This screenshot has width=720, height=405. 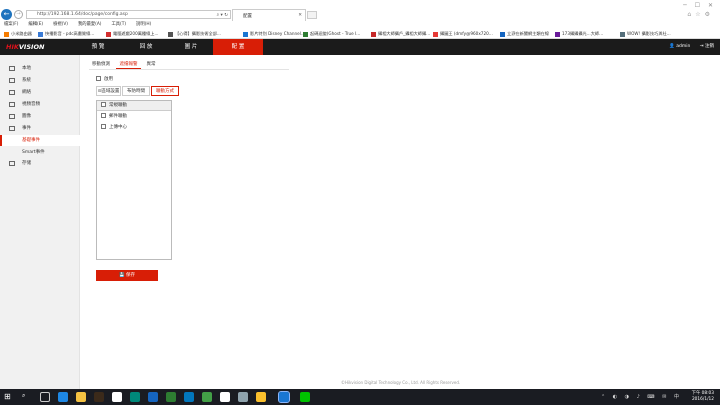 What do you see at coordinates (99, 397) in the screenshot?
I see `illustrator-icon` at bounding box center [99, 397].